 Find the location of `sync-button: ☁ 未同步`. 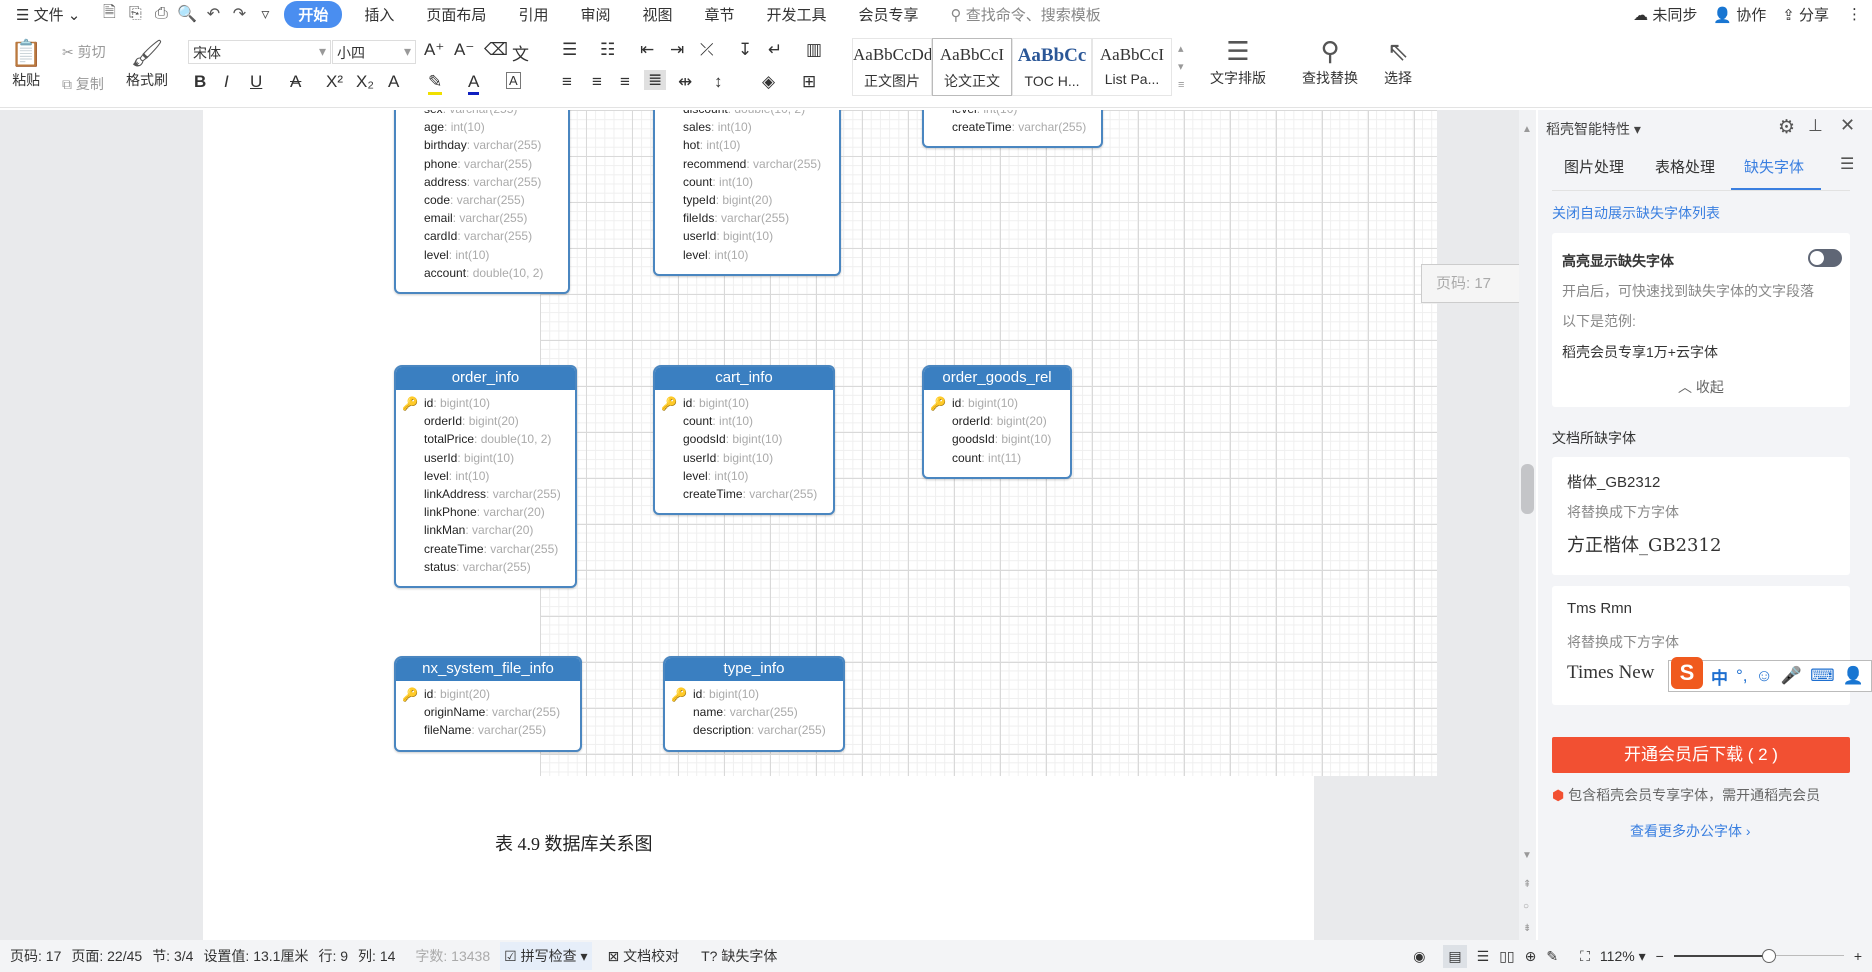

sync-button: ☁ 未同步 is located at coordinates (1665, 14).